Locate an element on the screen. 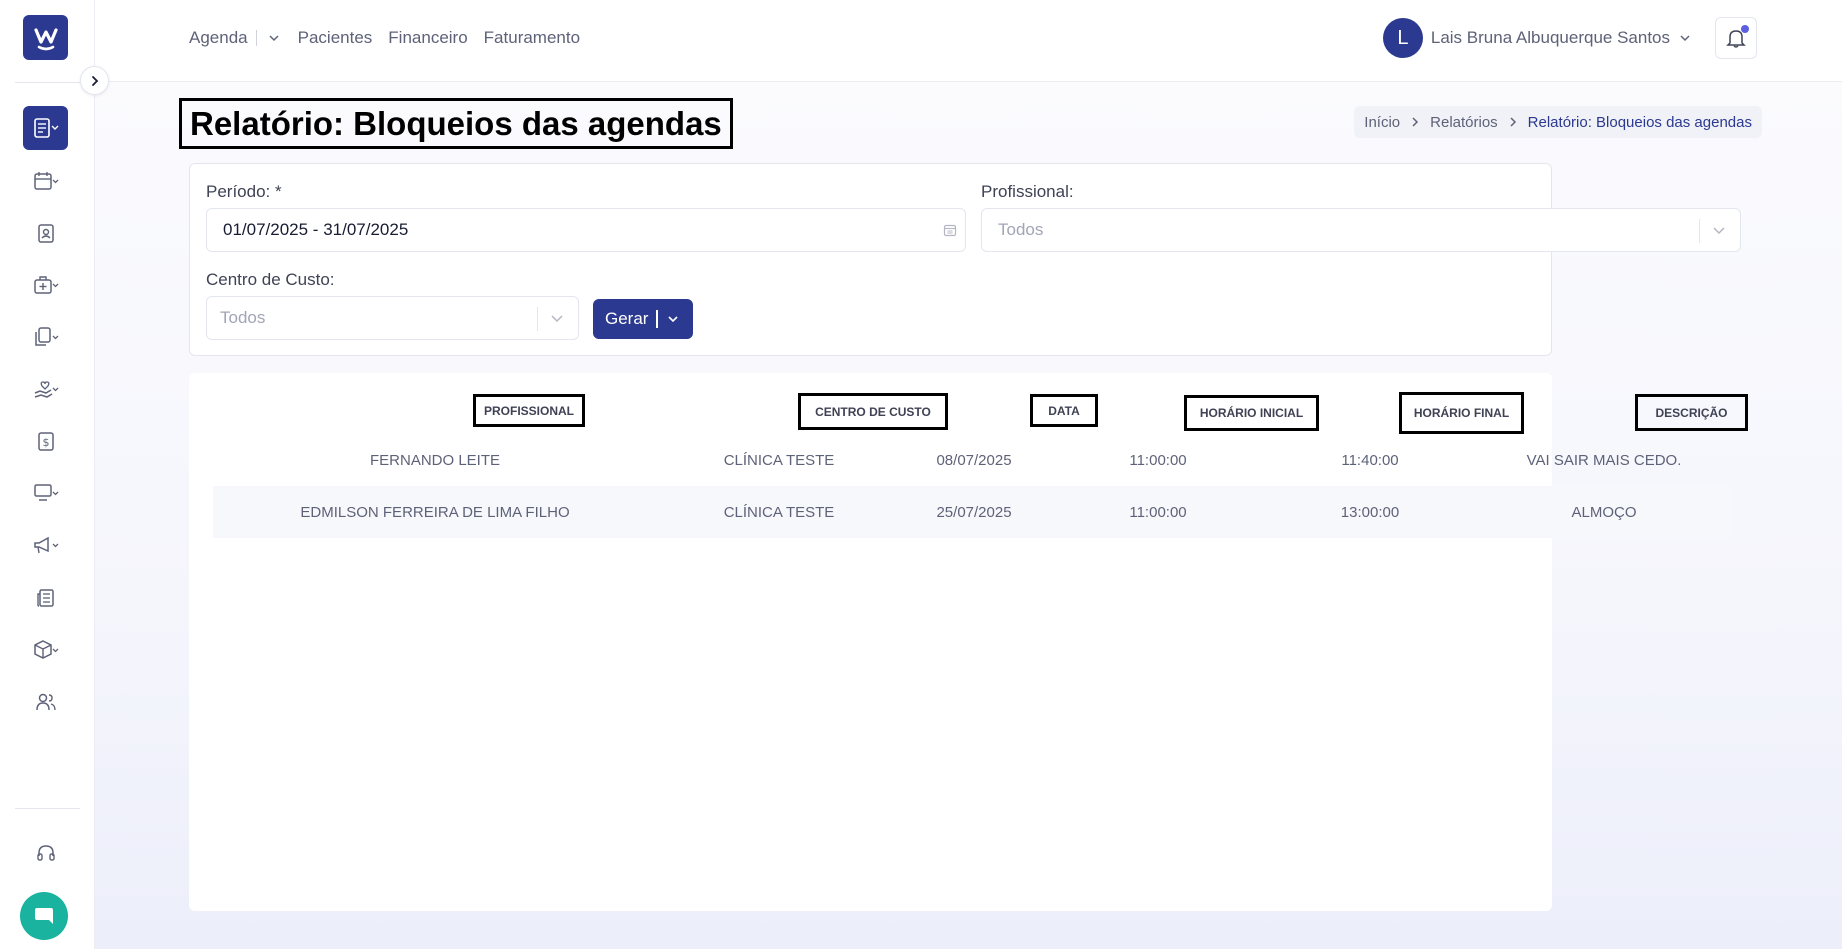  gerar-separator is located at coordinates (657, 319).